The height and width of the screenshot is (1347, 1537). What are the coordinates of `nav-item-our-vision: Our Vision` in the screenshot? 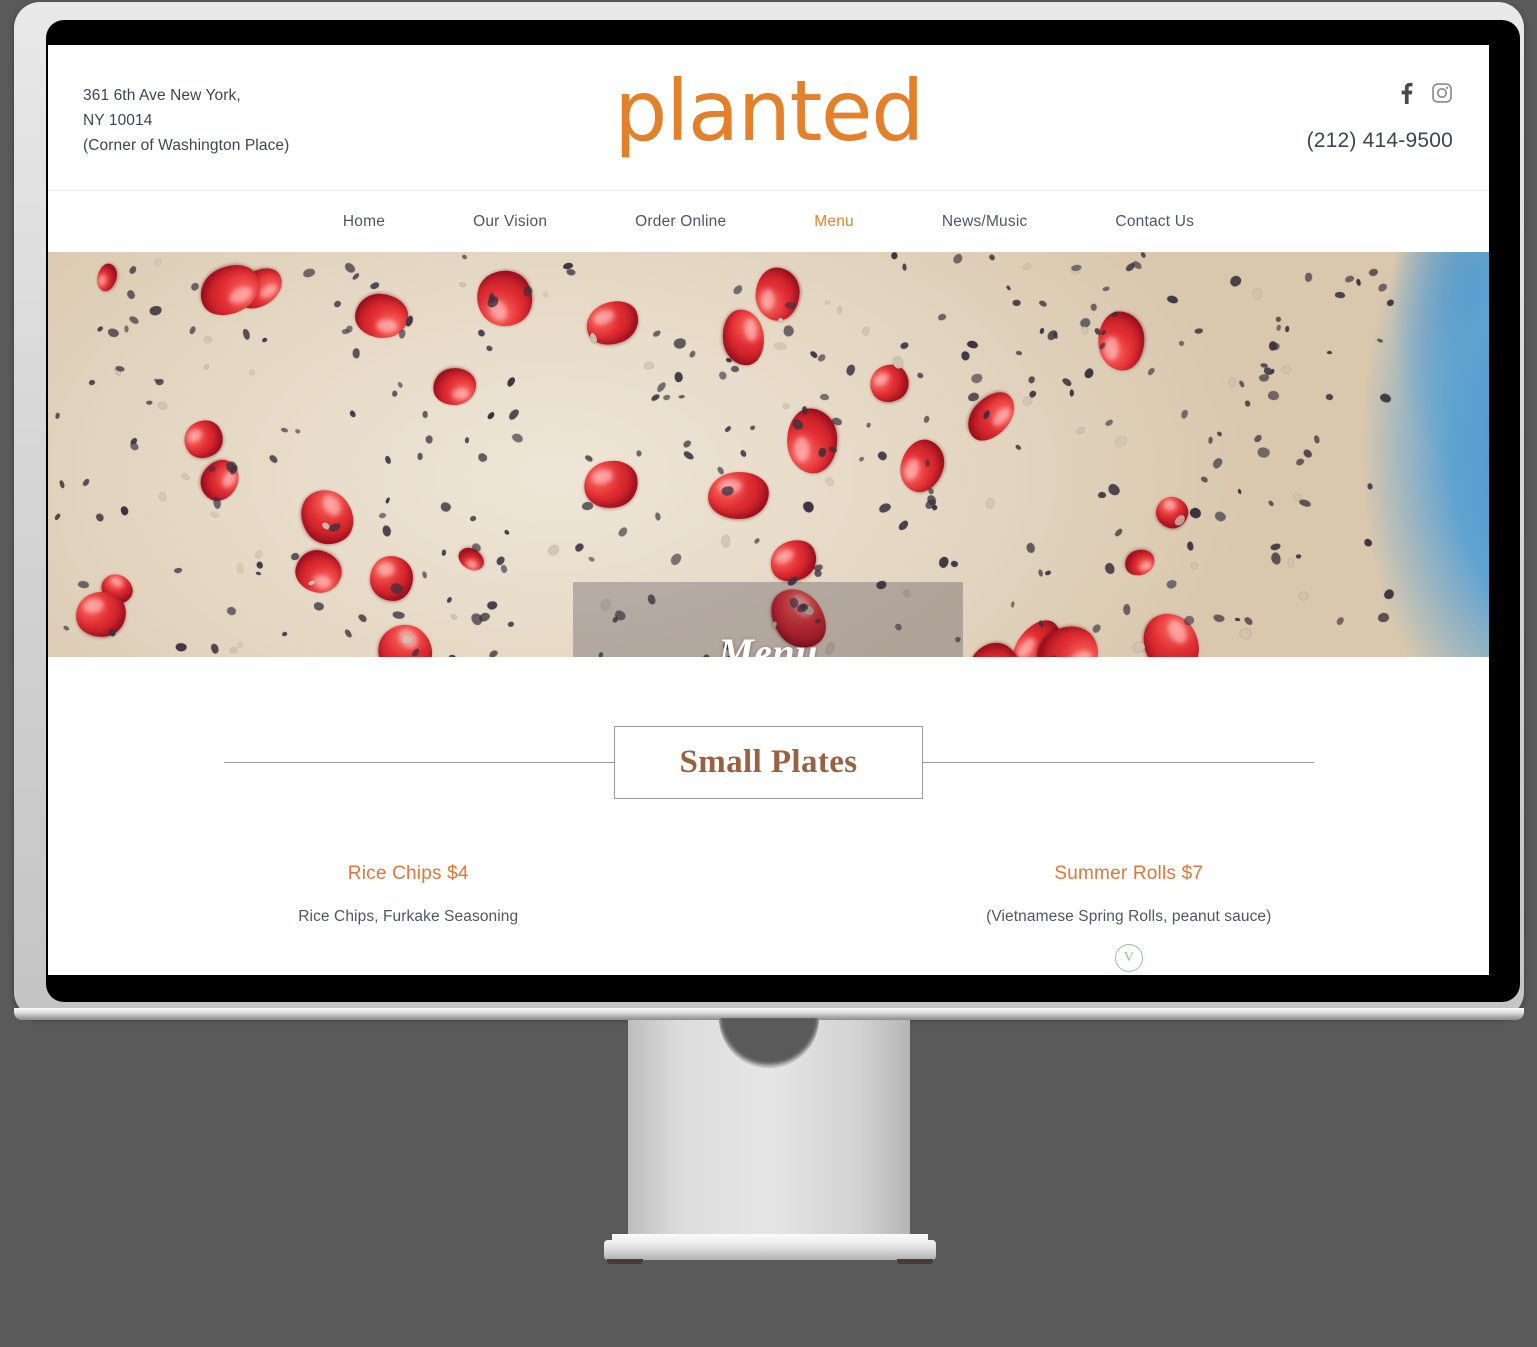 It's located at (510, 222).